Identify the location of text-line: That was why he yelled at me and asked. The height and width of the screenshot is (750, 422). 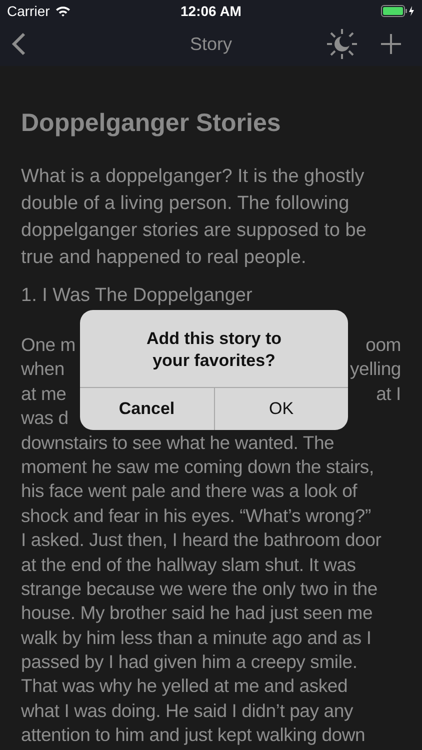
(184, 686).